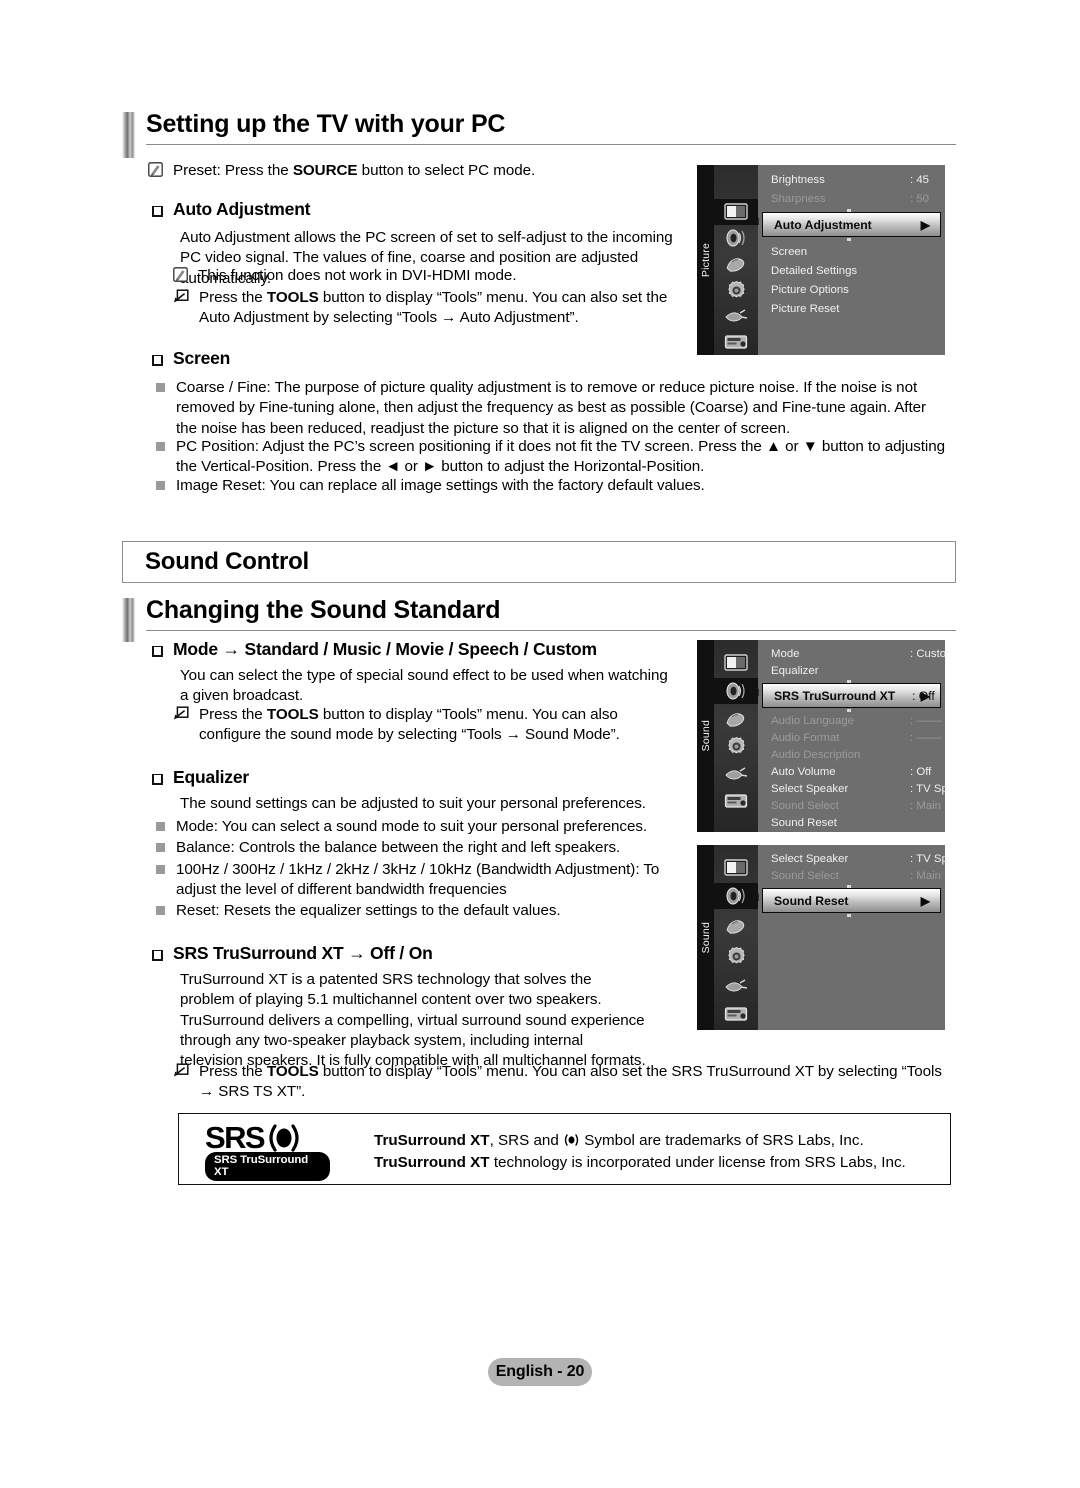 The height and width of the screenshot is (1488, 1080). I want to click on osd-row-value: : ––––, so click(926, 721).